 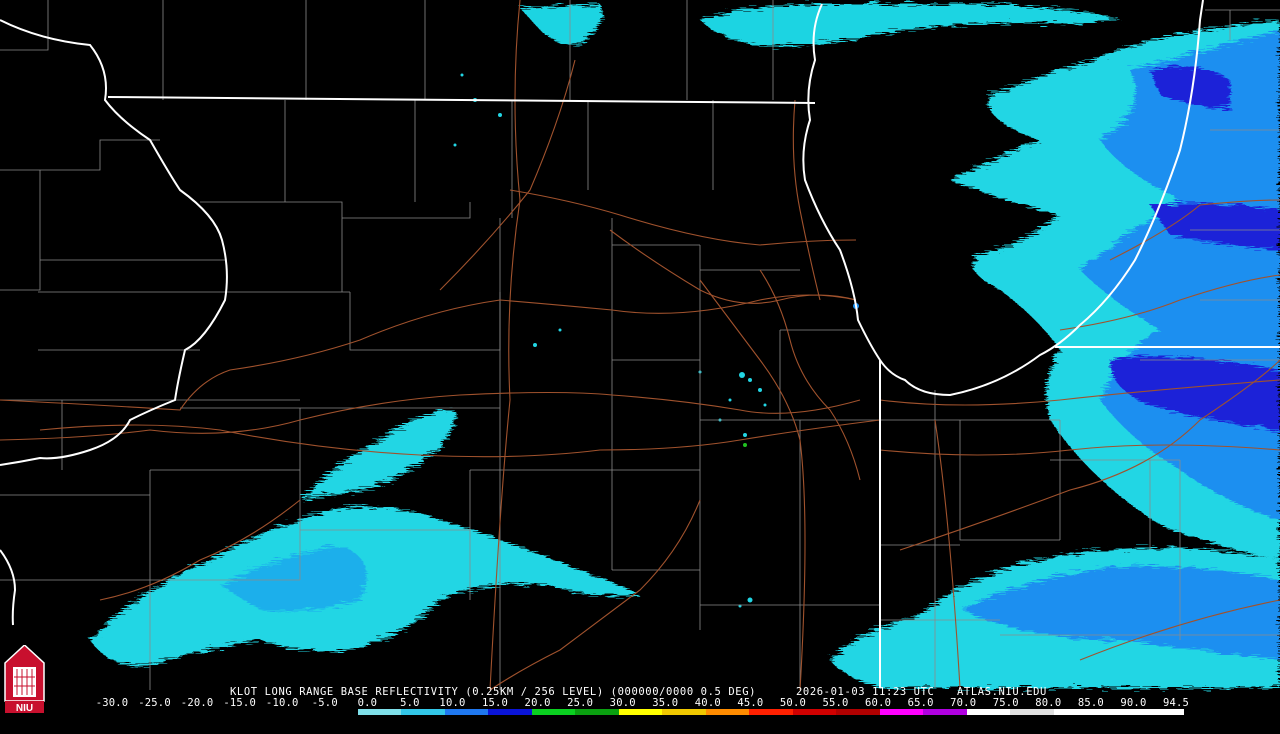 What do you see at coordinates (707, 703) in the screenshot?
I see `colorbar-tick-label: 40.0` at bounding box center [707, 703].